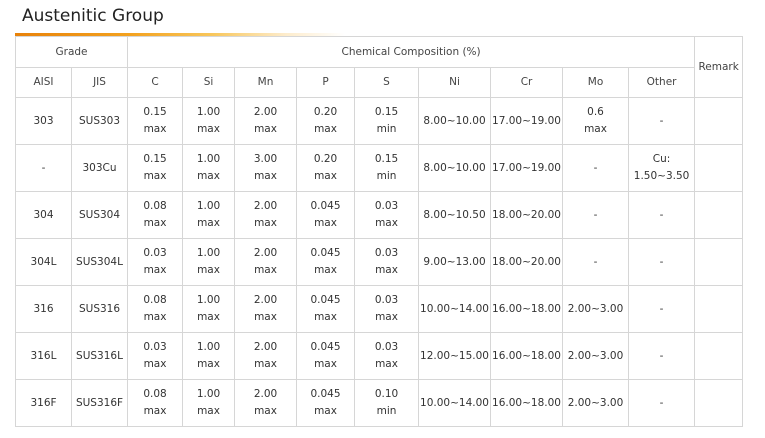 The height and width of the screenshot is (438, 765). Describe the element at coordinates (387, 168) in the screenshot. I see `cell-s: 0.15 min` at that location.